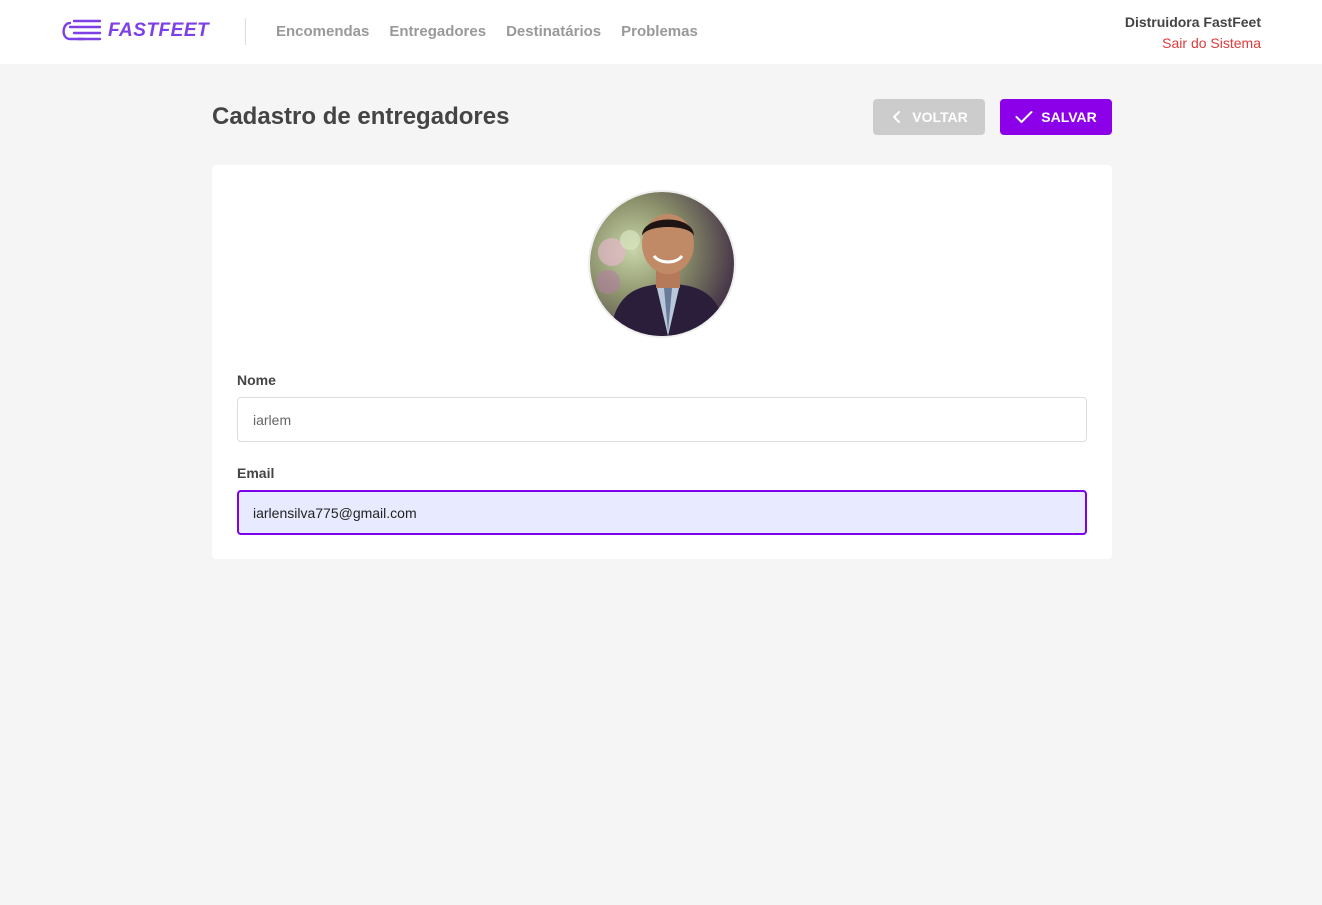 Image resolution: width=1322 pixels, height=905 pixels. I want to click on fastfeet-logo: FASTFEET, so click(134, 31).